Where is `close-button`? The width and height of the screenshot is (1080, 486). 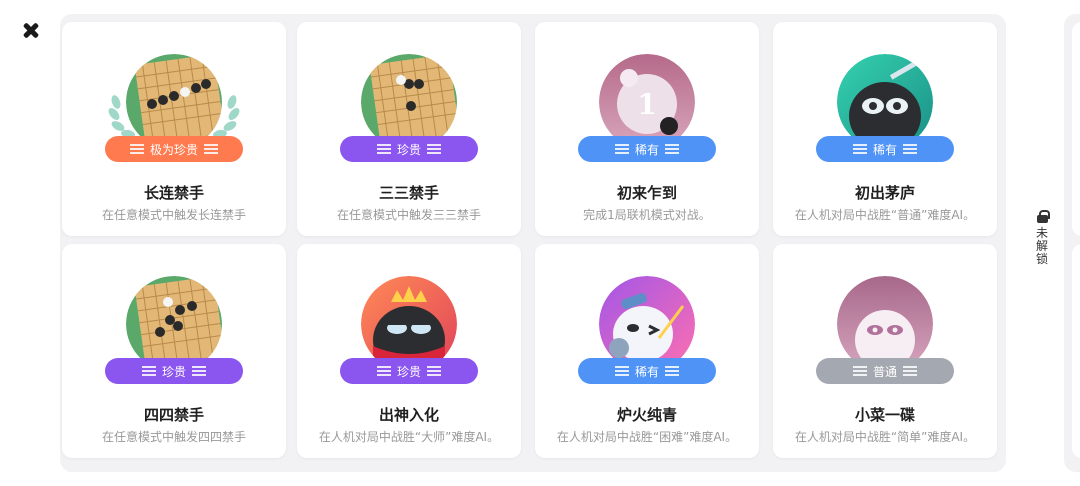
close-button is located at coordinates (31, 31).